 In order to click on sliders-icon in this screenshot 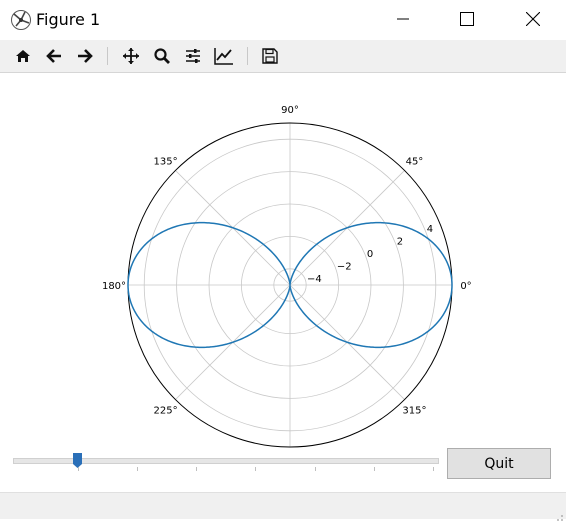, I will do `click(193, 56)`.